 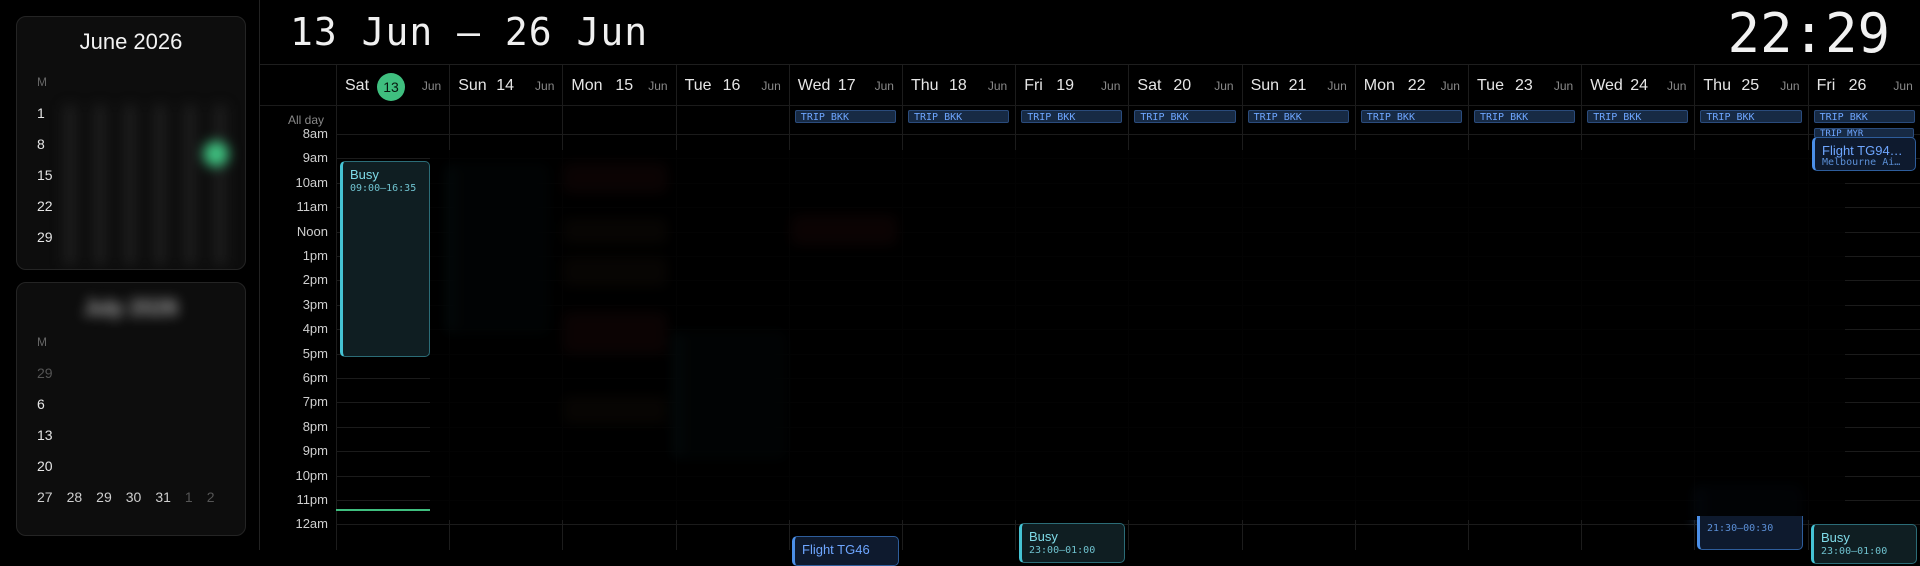 I want to click on day-header: Fri 26 Jun, so click(x=1863, y=85).